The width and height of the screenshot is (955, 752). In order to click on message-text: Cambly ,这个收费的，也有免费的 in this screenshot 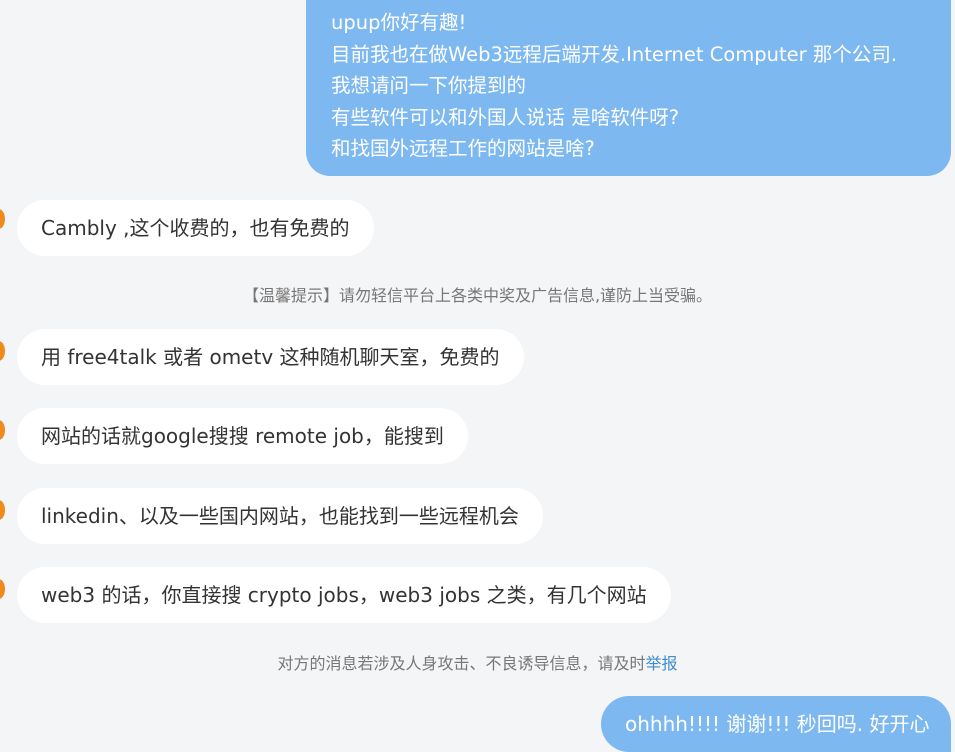, I will do `click(195, 228)`.